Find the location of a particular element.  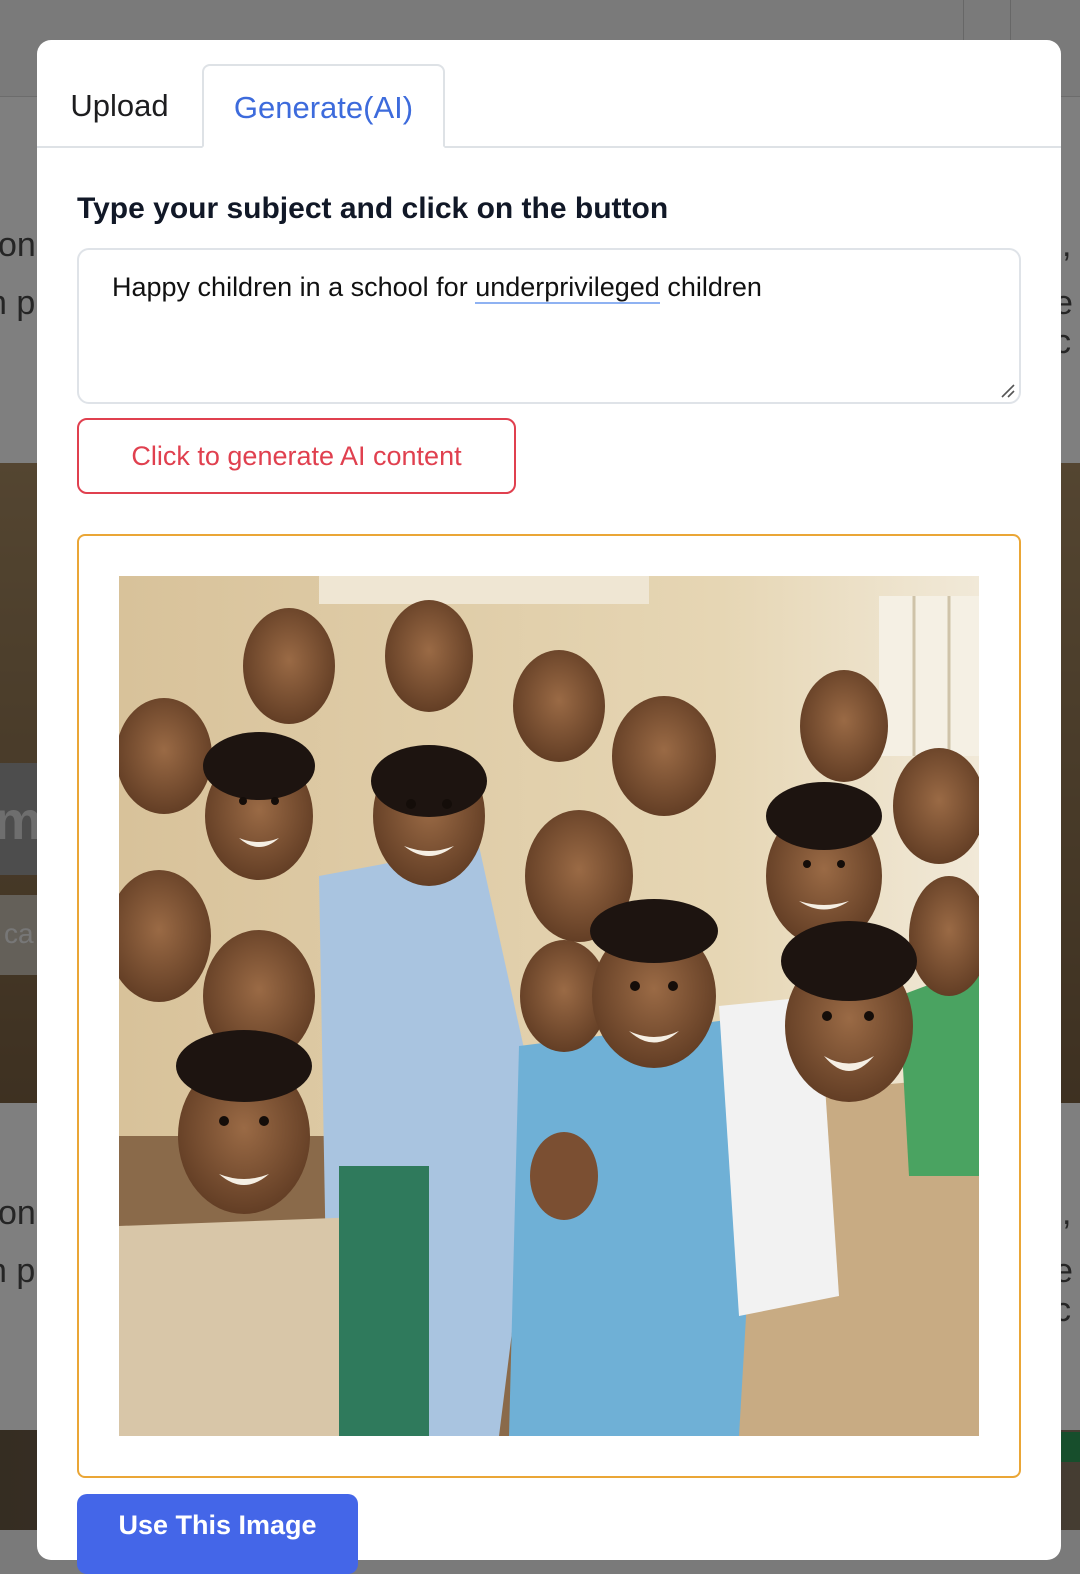

resize-handle-icon is located at coordinates (1007, 390).